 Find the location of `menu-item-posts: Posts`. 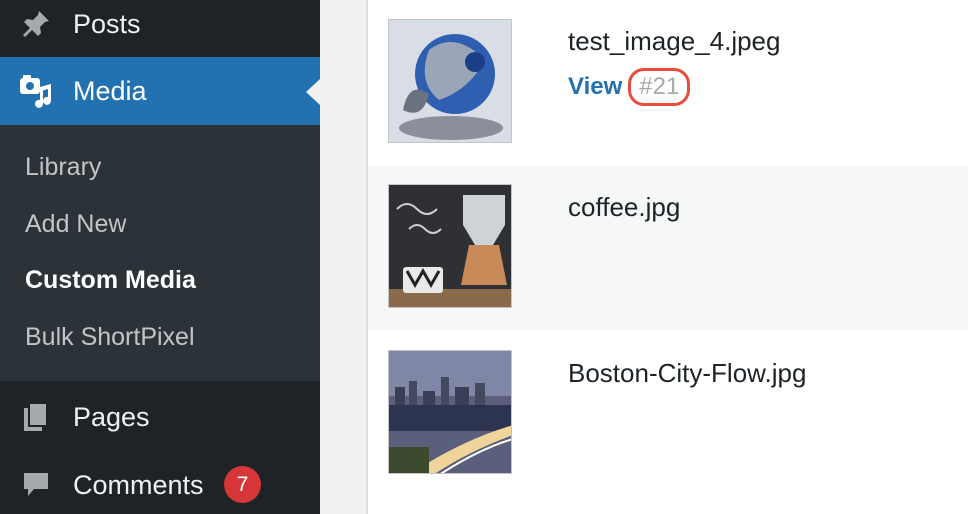

menu-item-posts: Posts is located at coordinates (160, 24).